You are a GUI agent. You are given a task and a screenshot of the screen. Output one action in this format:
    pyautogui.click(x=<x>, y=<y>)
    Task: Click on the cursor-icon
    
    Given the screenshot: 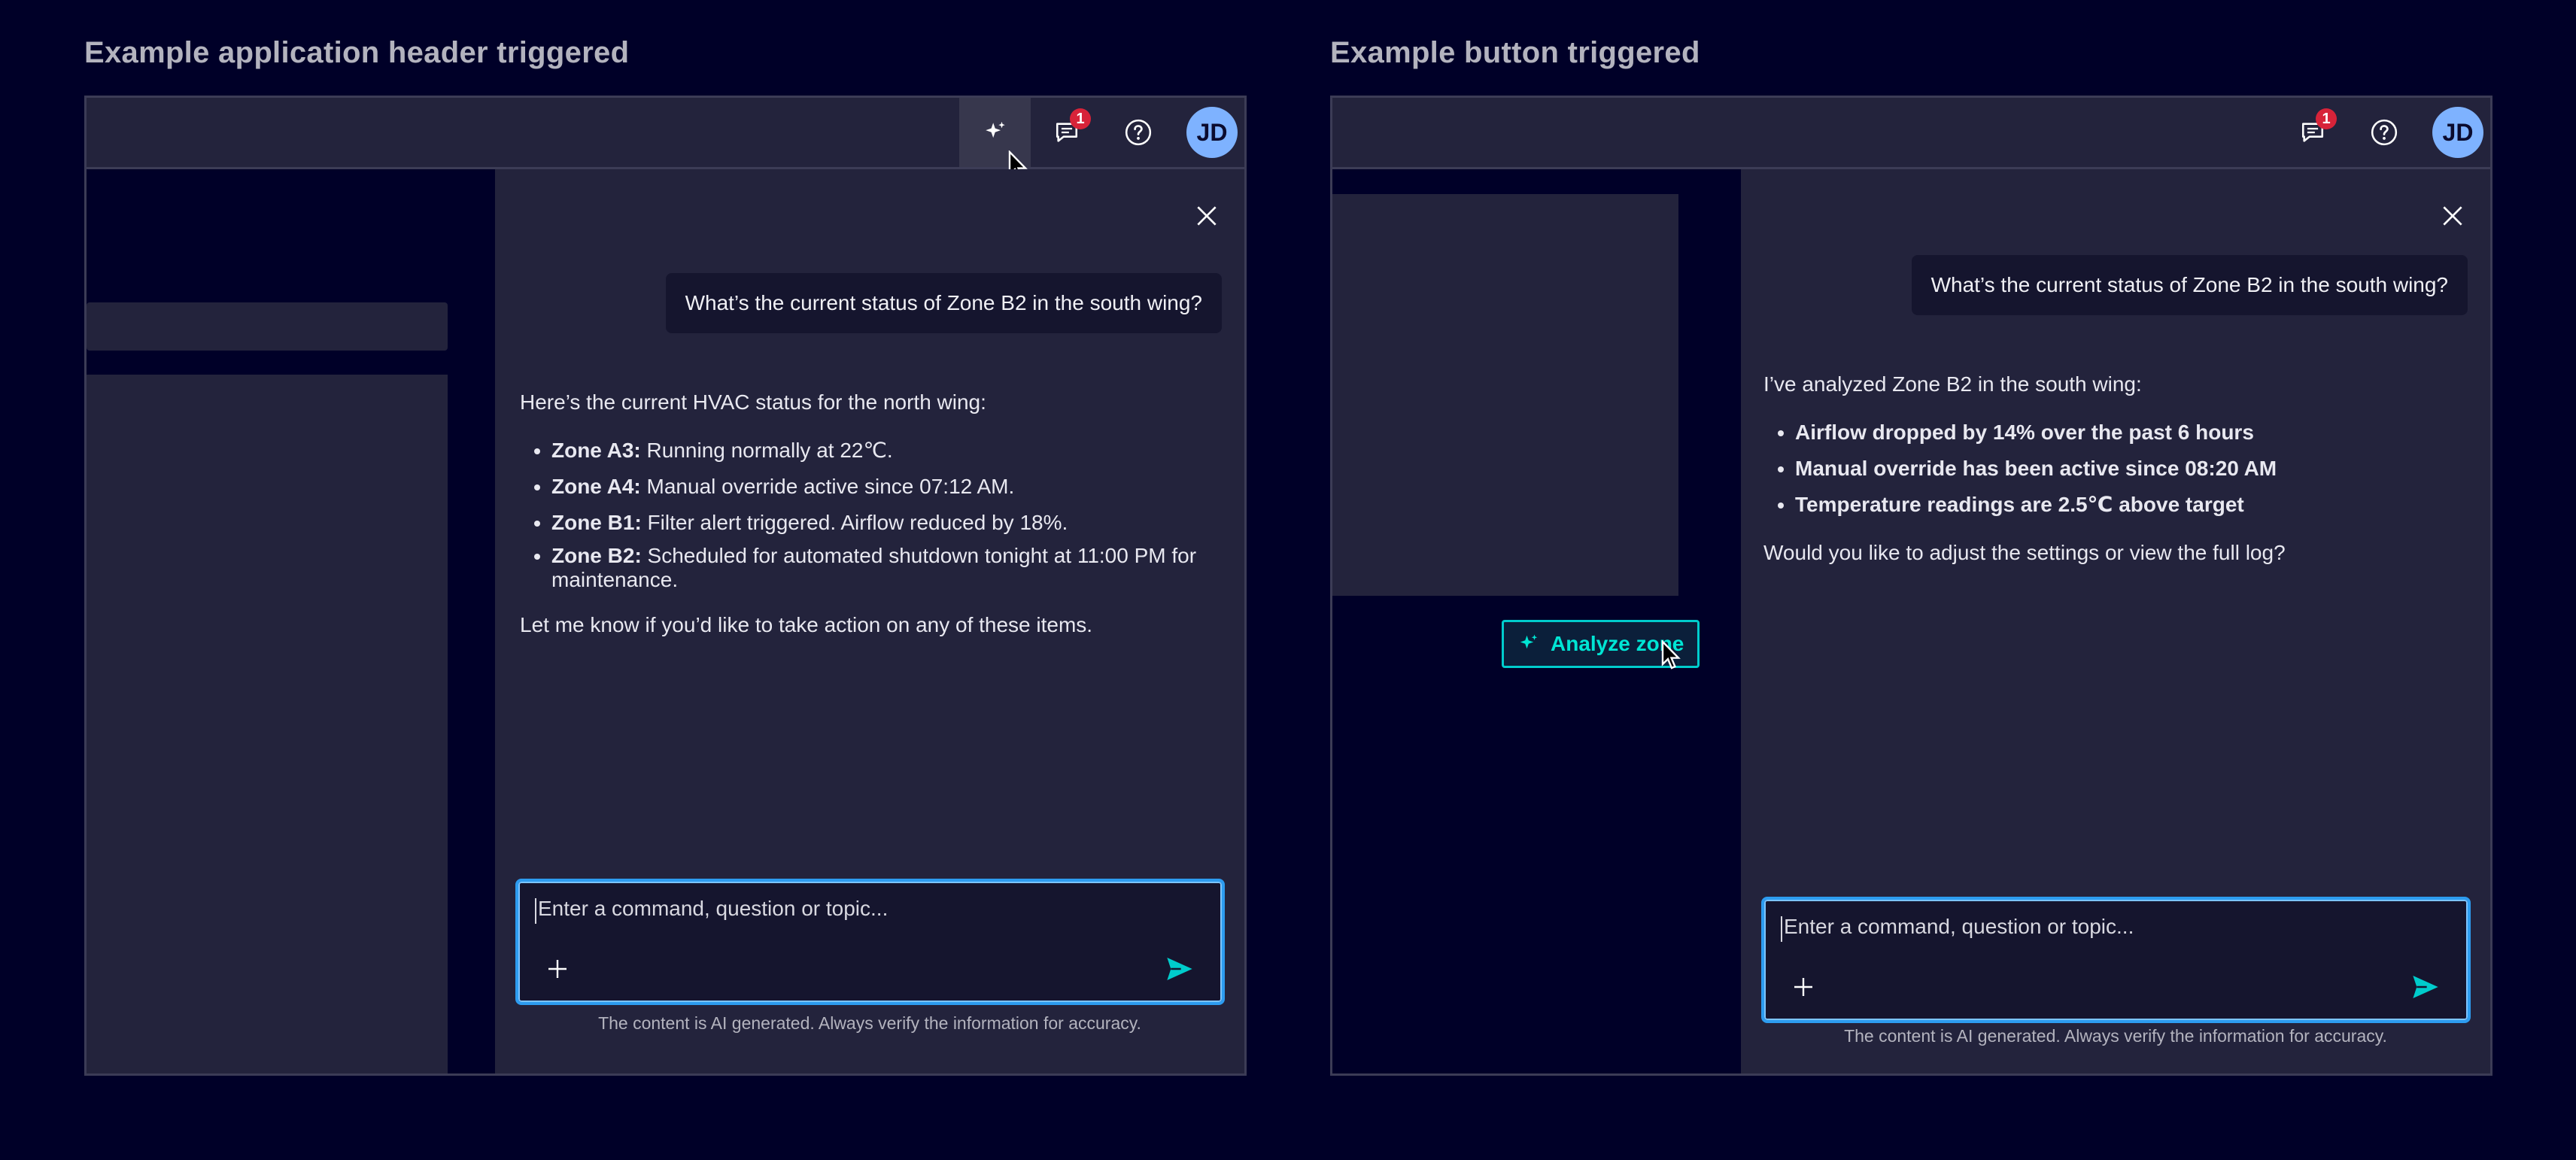 What is the action you would take?
    pyautogui.click(x=1671, y=655)
    